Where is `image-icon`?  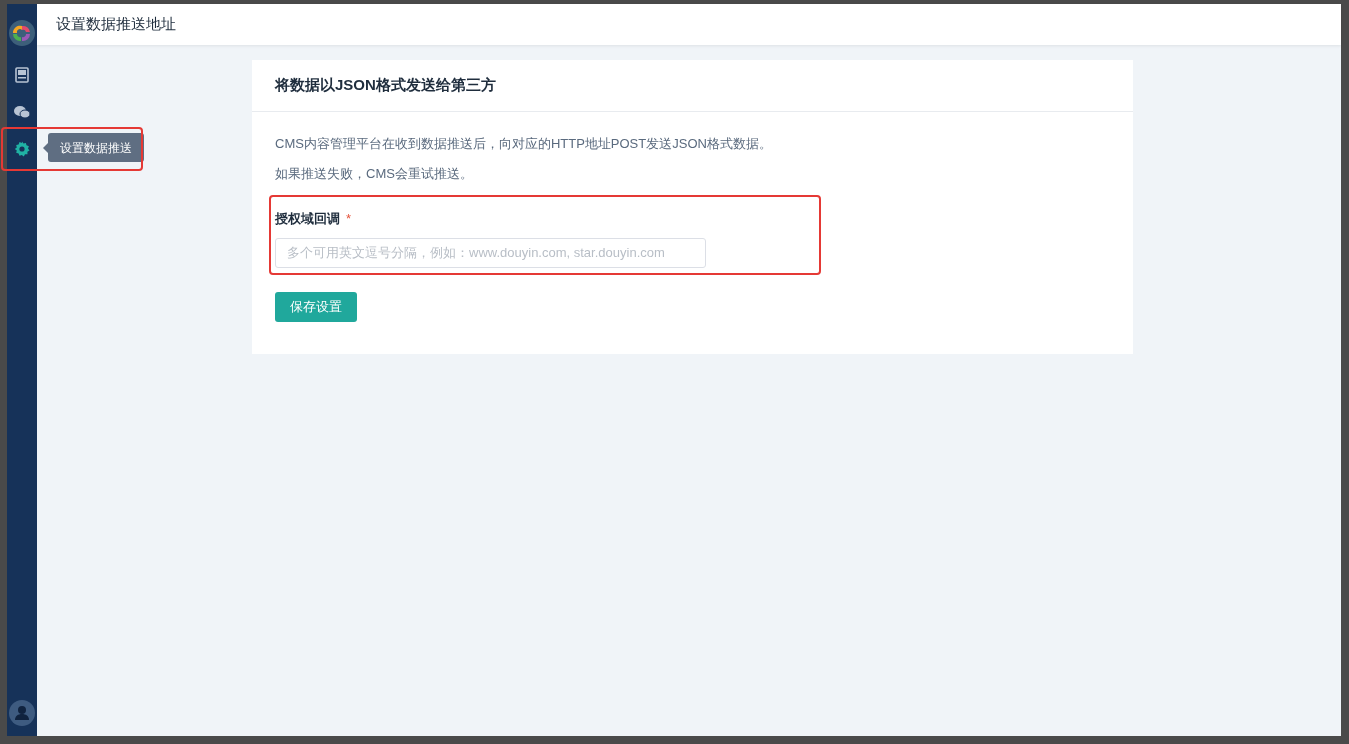
image-icon is located at coordinates (22, 75).